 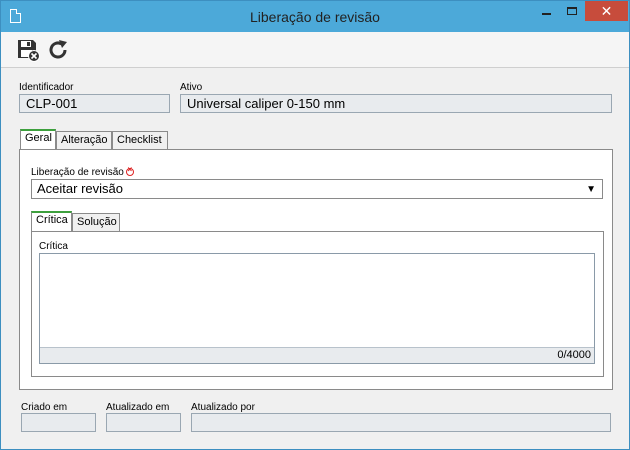 What do you see at coordinates (546, 11) in the screenshot?
I see `minimize-button` at bounding box center [546, 11].